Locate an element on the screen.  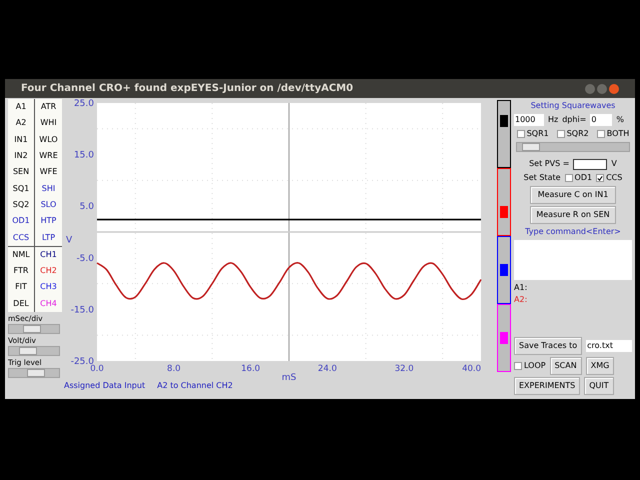
status-text: Assigned Data Input is located at coordinates (105, 386).